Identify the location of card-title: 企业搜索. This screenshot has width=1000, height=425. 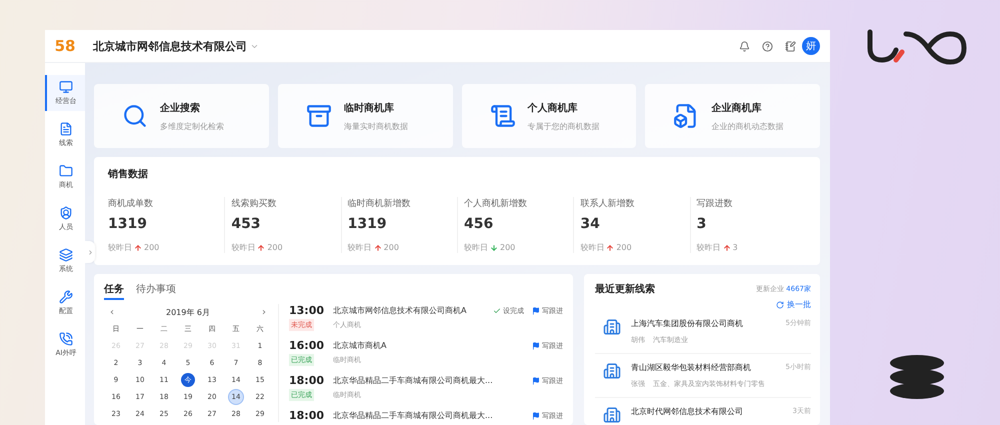
(180, 108).